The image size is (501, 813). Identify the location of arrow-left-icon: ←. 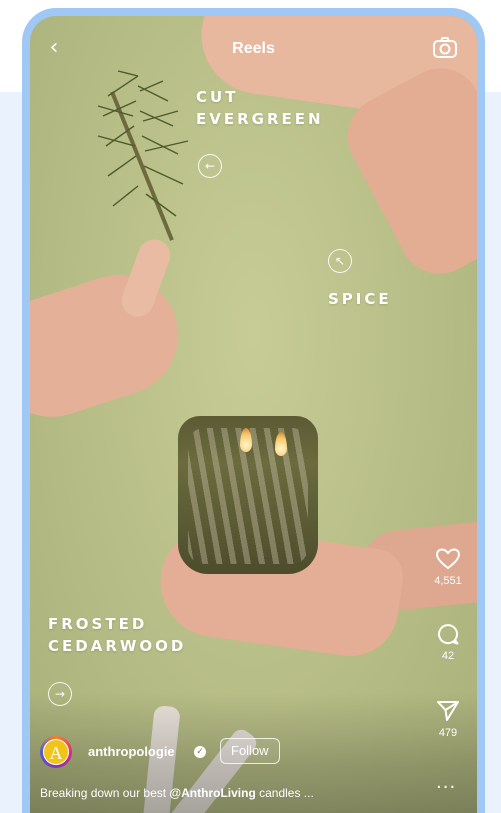
(210, 166).